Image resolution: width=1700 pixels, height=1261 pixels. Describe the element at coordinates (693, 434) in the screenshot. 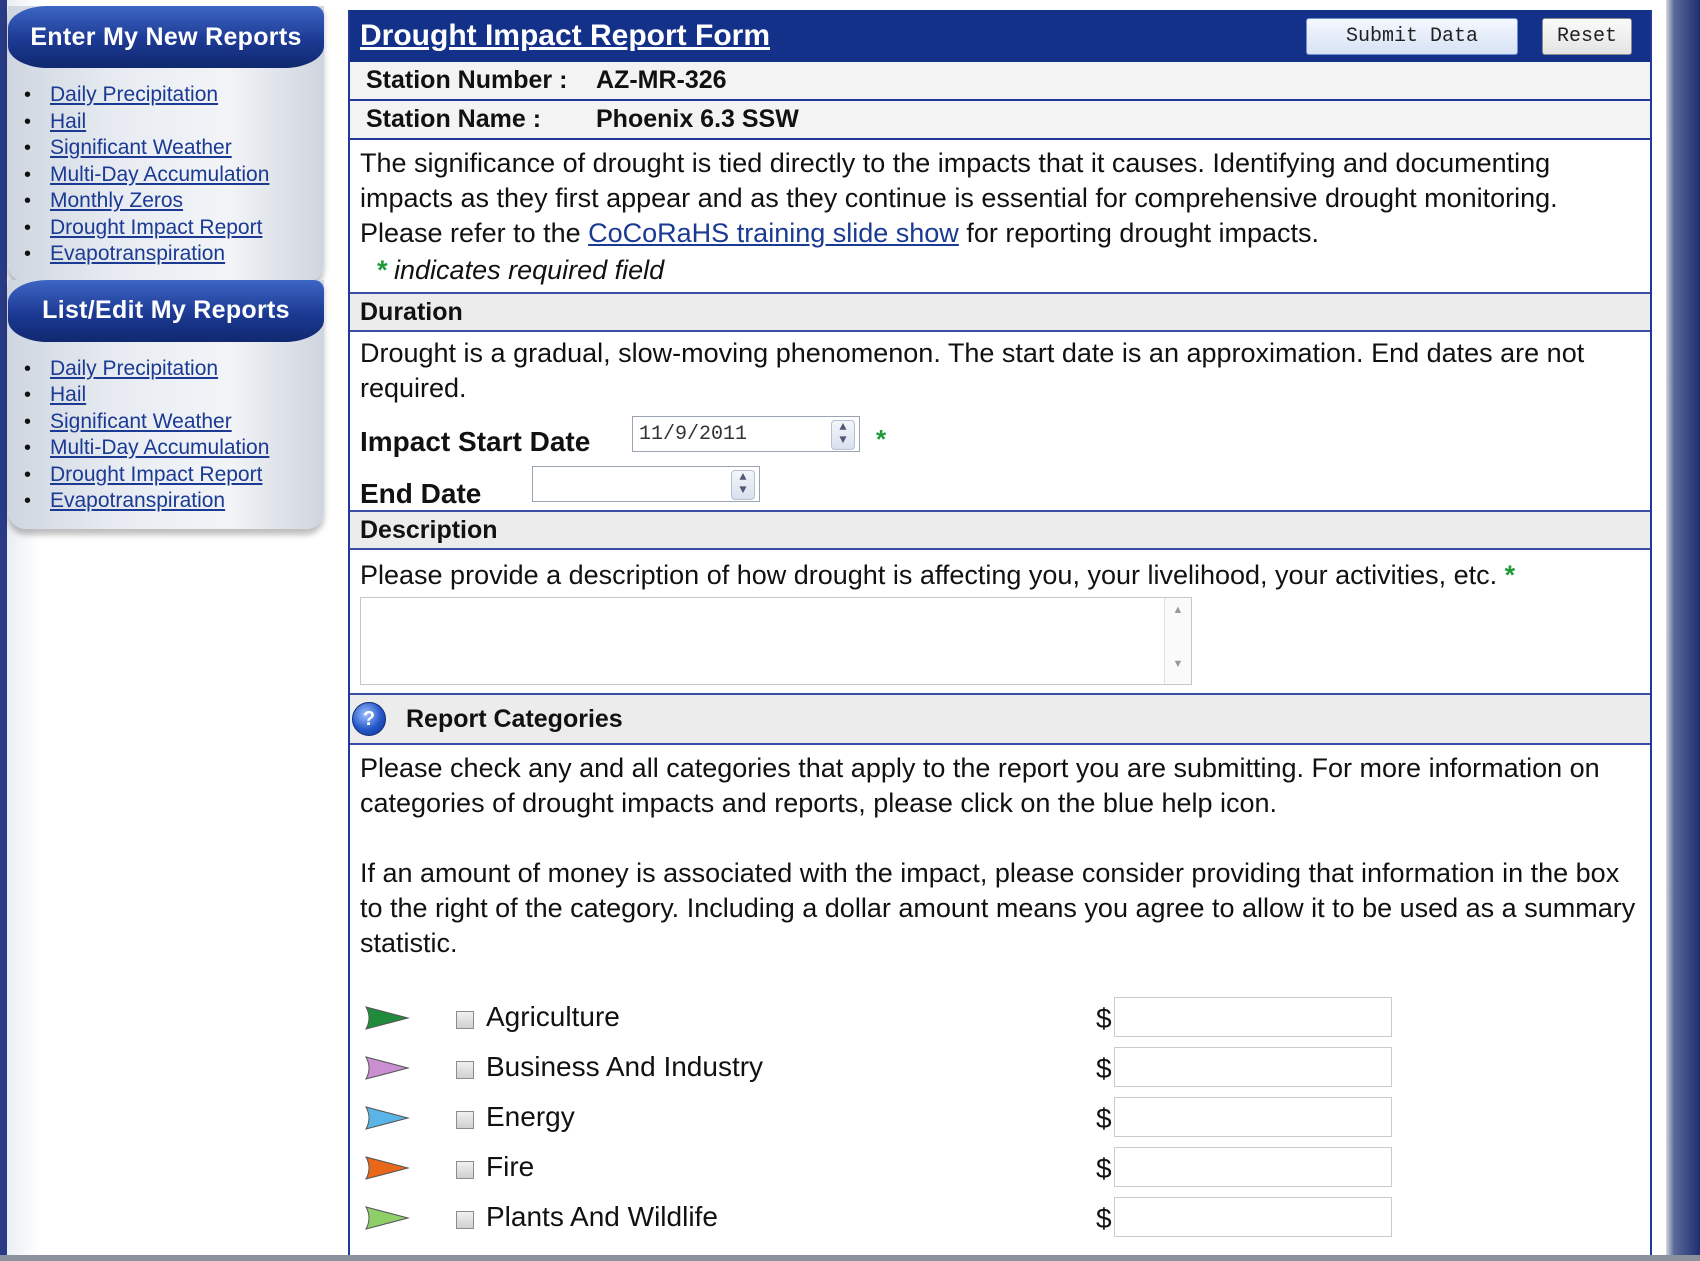

I see `start-date-value: 11/9/2011` at that location.